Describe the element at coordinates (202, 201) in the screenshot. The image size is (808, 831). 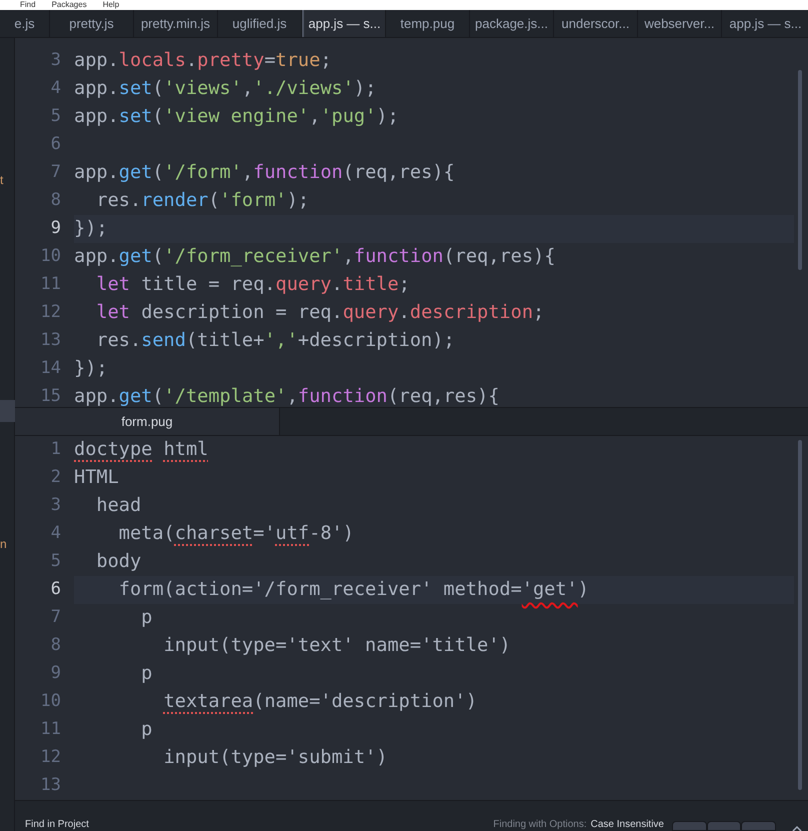
I see `code-line: res.render('form');` at that location.